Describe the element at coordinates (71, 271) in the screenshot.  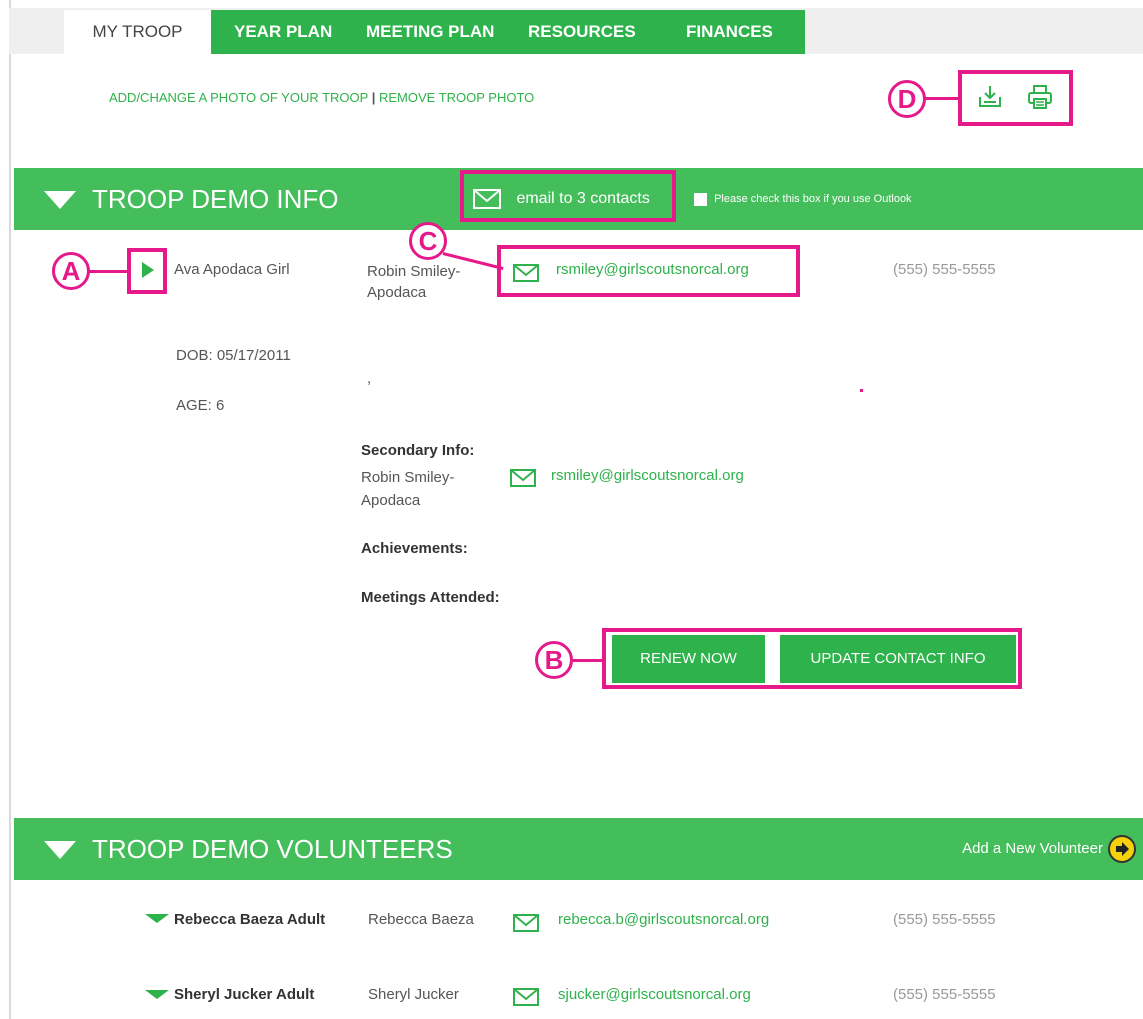
I see `annotation-a: A` at that location.